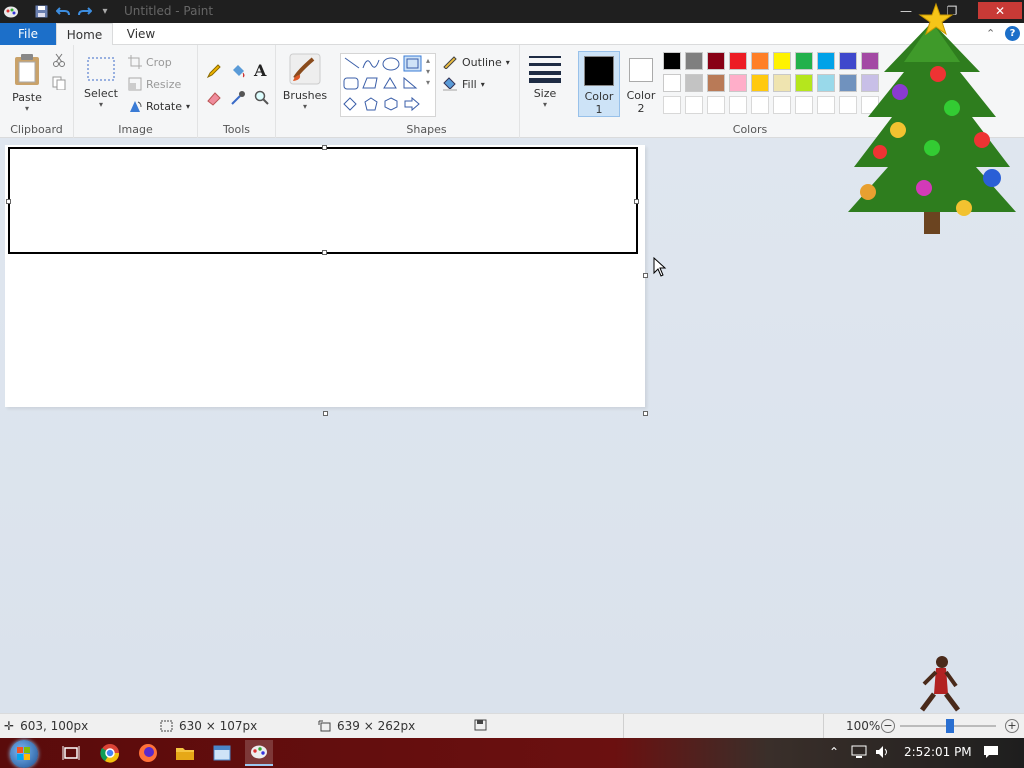 This screenshot has width=1024, height=768. I want to click on tools-group-label: Tools, so click(236, 129).